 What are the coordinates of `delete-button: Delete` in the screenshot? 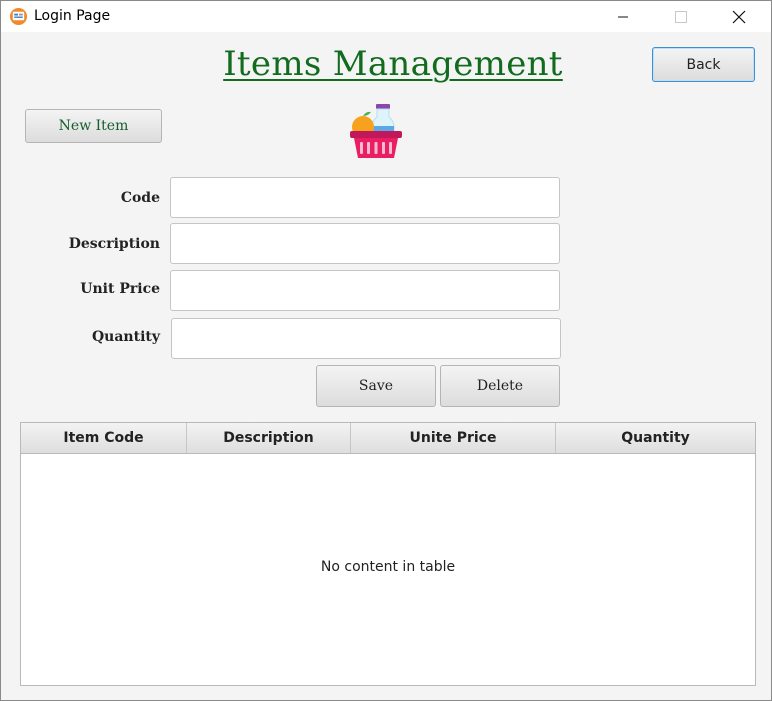 It's located at (500, 386).